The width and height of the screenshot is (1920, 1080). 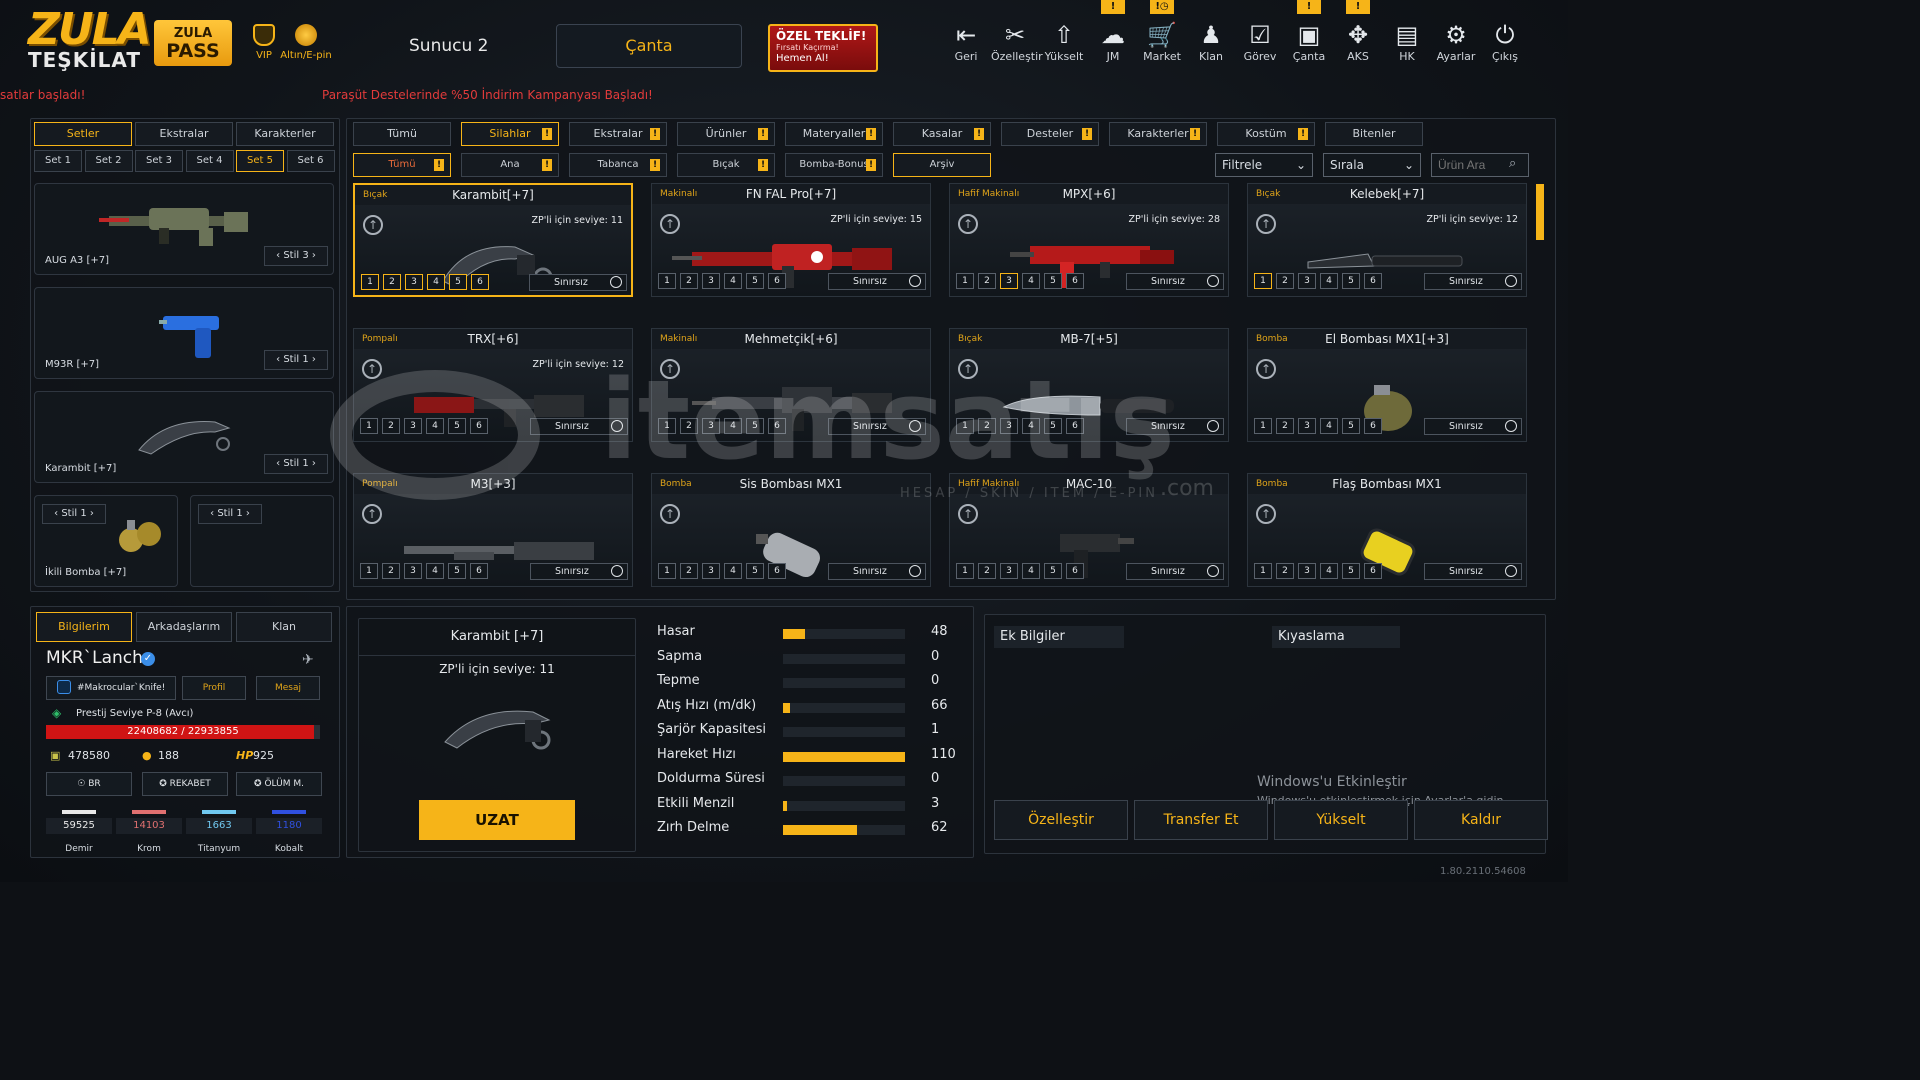 What do you see at coordinates (1113, 31) in the screenshot?
I see `nav-jm: ☁ JM!` at bounding box center [1113, 31].